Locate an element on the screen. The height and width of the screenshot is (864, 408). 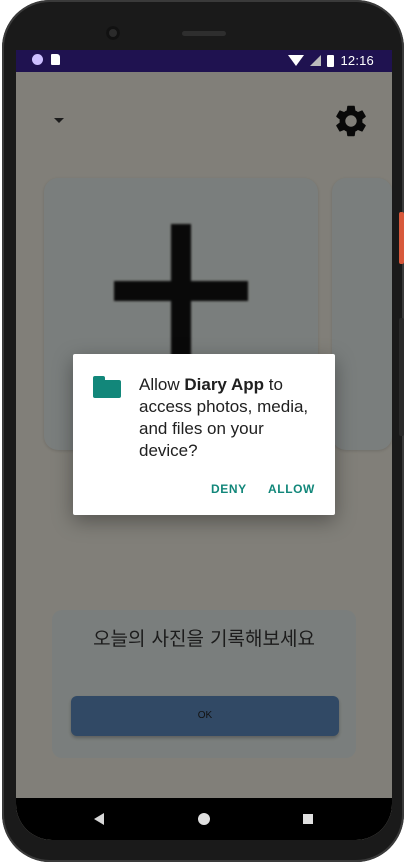
deny-button: DENY is located at coordinates (229, 489).